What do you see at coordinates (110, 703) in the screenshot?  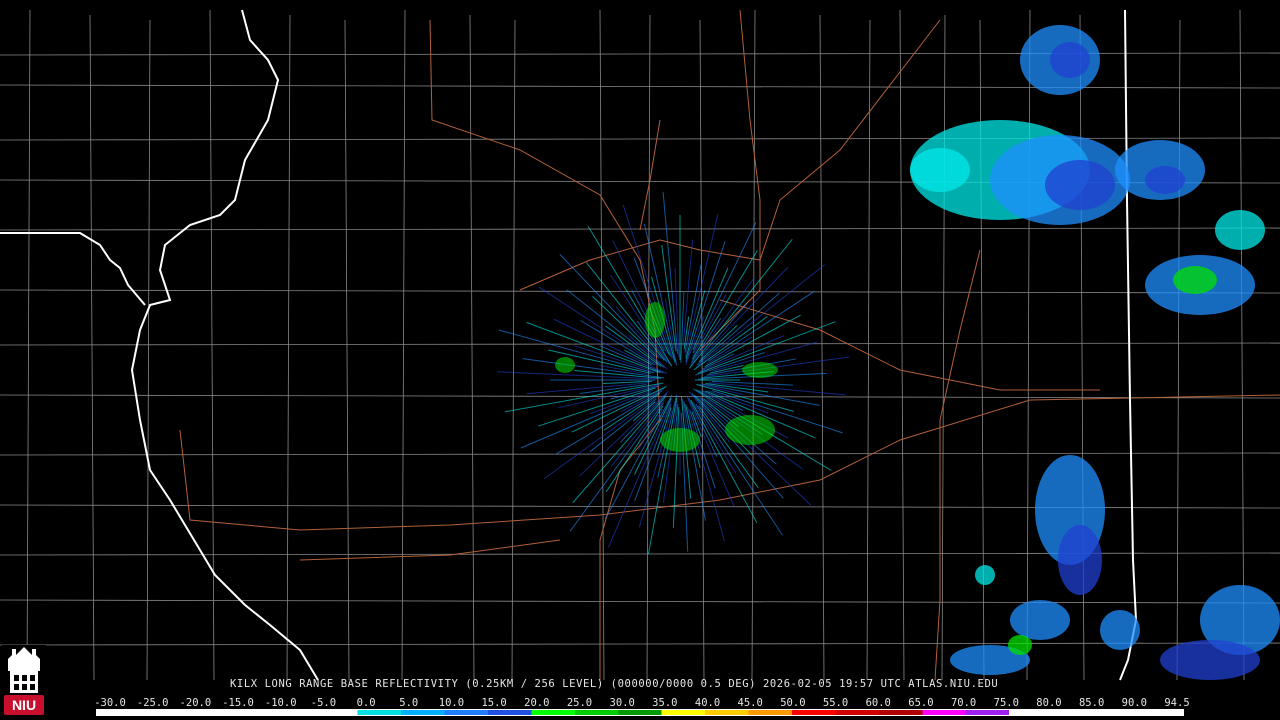 I see `dbz-scale-label: -30.0` at bounding box center [110, 703].